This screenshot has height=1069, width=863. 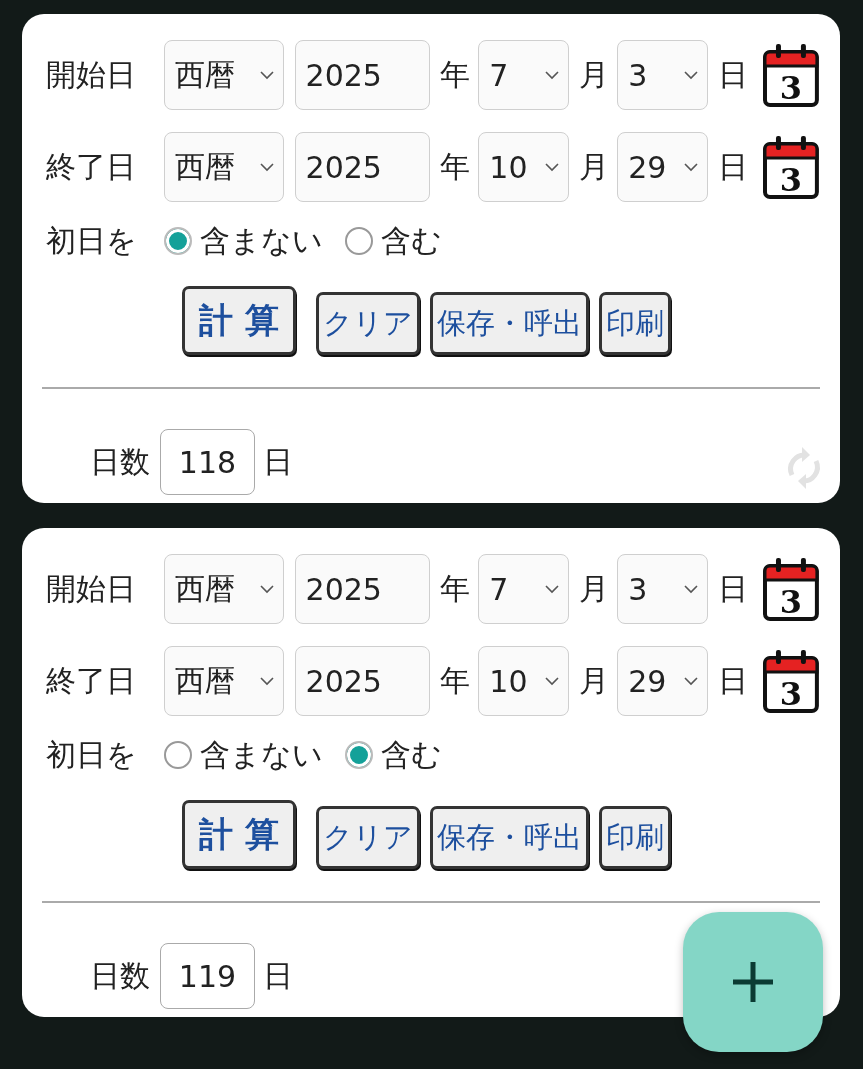 I want to click on days-output: 118, so click(x=207, y=462).